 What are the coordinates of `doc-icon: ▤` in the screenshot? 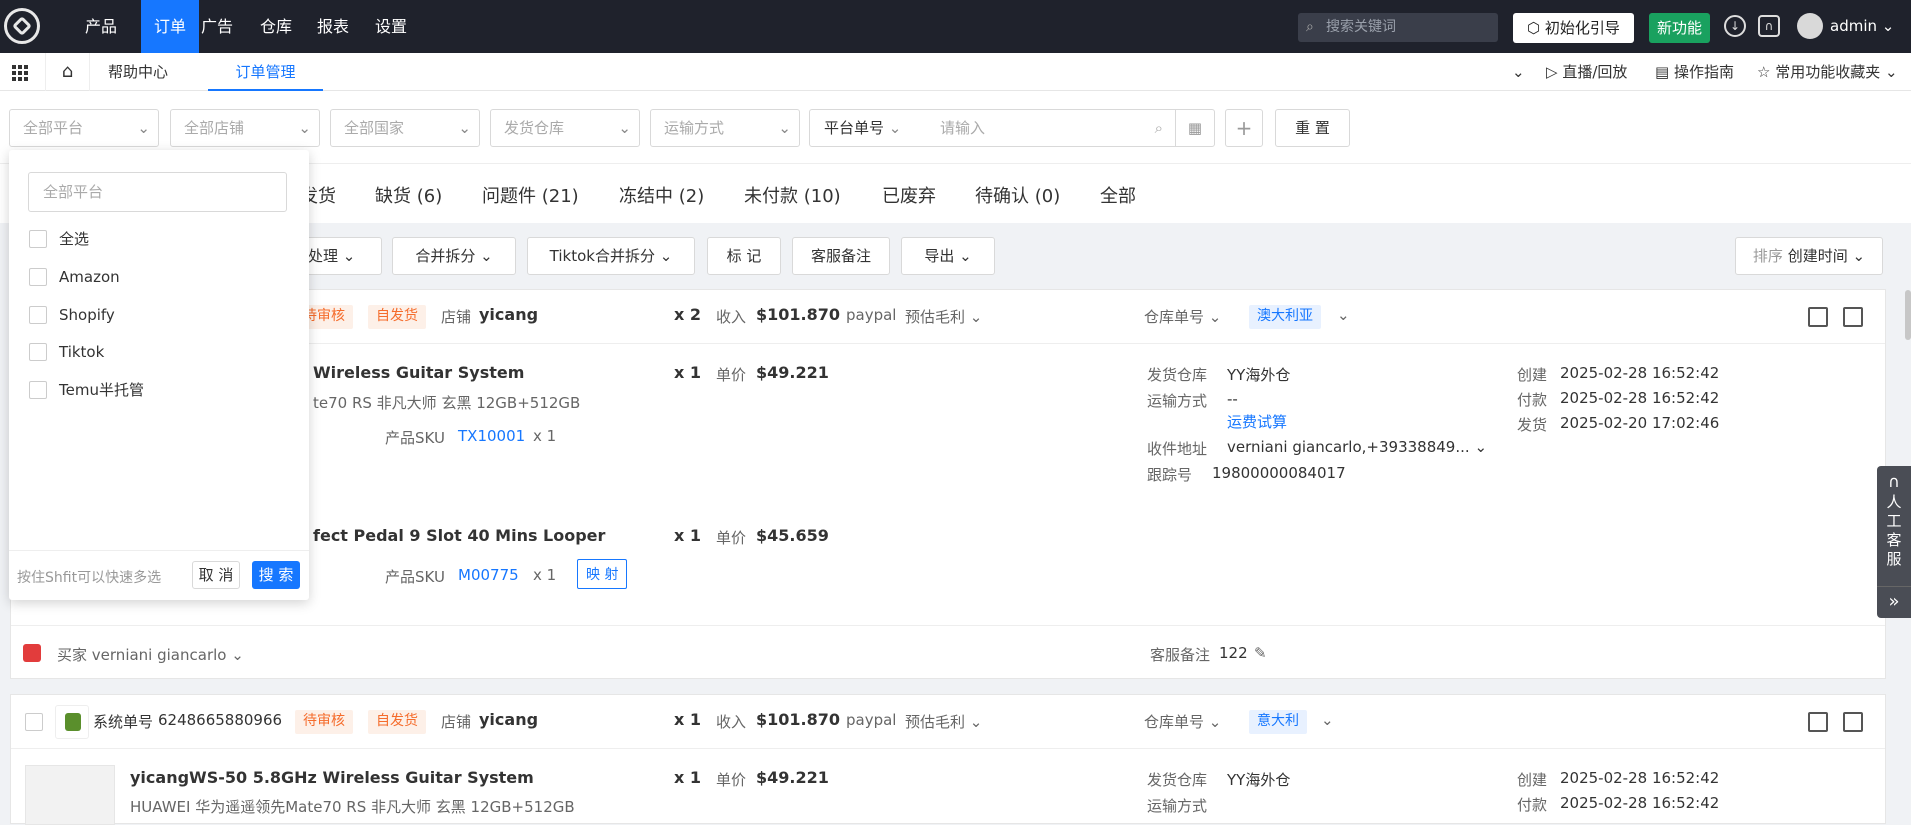 It's located at (1664, 72).